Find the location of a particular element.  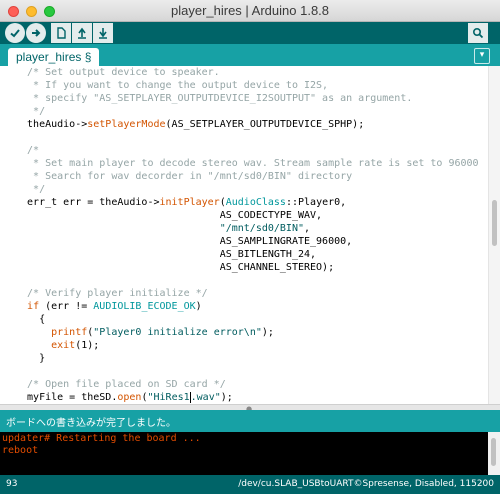

code-token: AS_CHANNEL_STEREO); is located at coordinates (175, 267).